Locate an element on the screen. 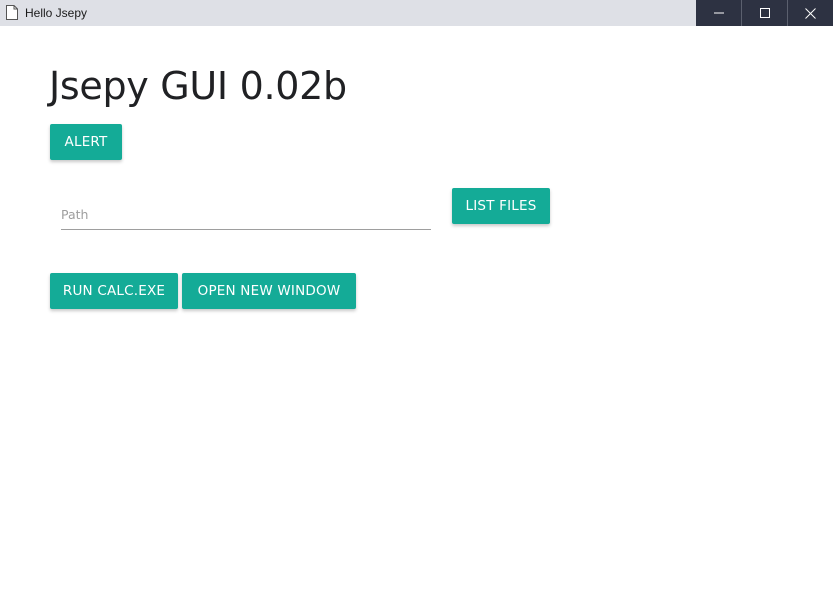 The width and height of the screenshot is (833, 607). window-controls is located at coordinates (764, 13).